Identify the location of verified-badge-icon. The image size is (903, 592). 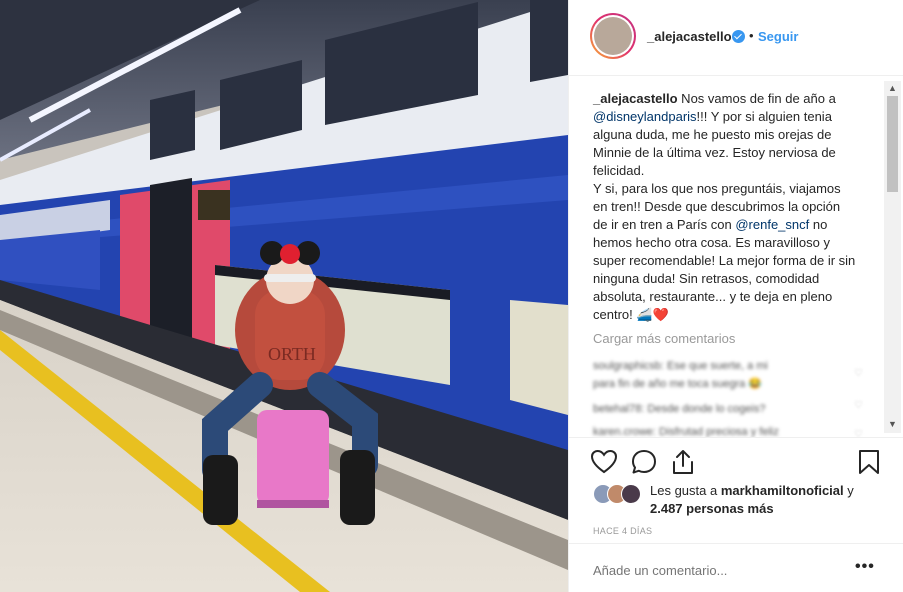
(738, 36).